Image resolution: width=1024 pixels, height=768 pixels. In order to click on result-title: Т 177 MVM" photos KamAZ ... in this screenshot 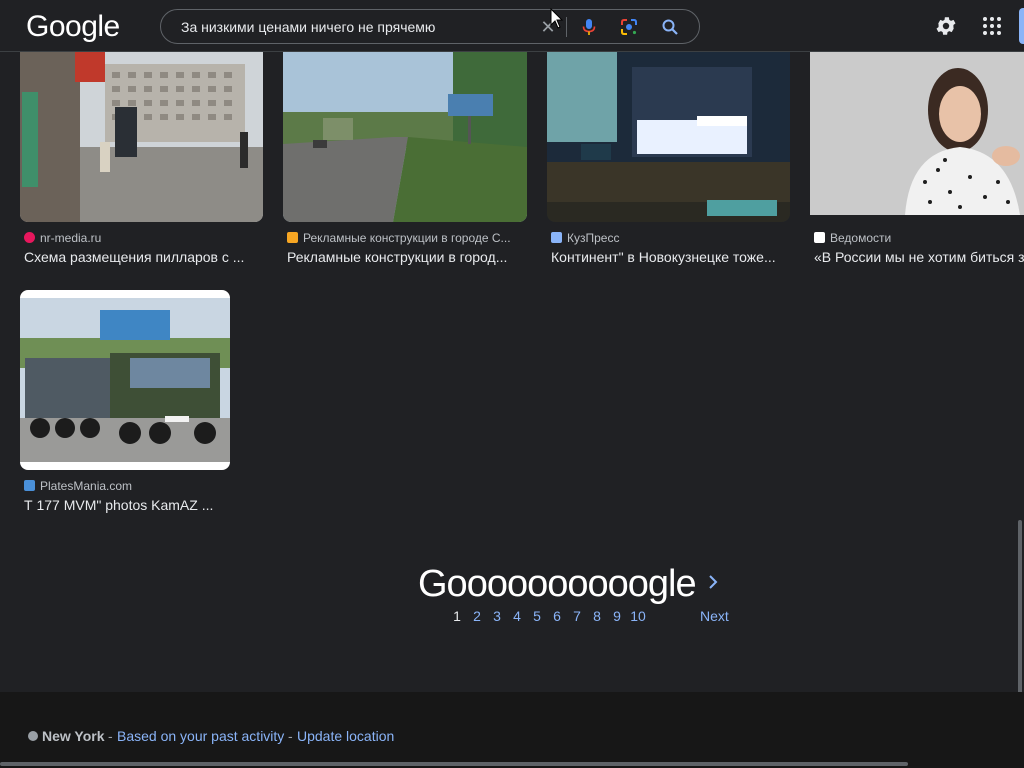, I will do `click(127, 505)`.